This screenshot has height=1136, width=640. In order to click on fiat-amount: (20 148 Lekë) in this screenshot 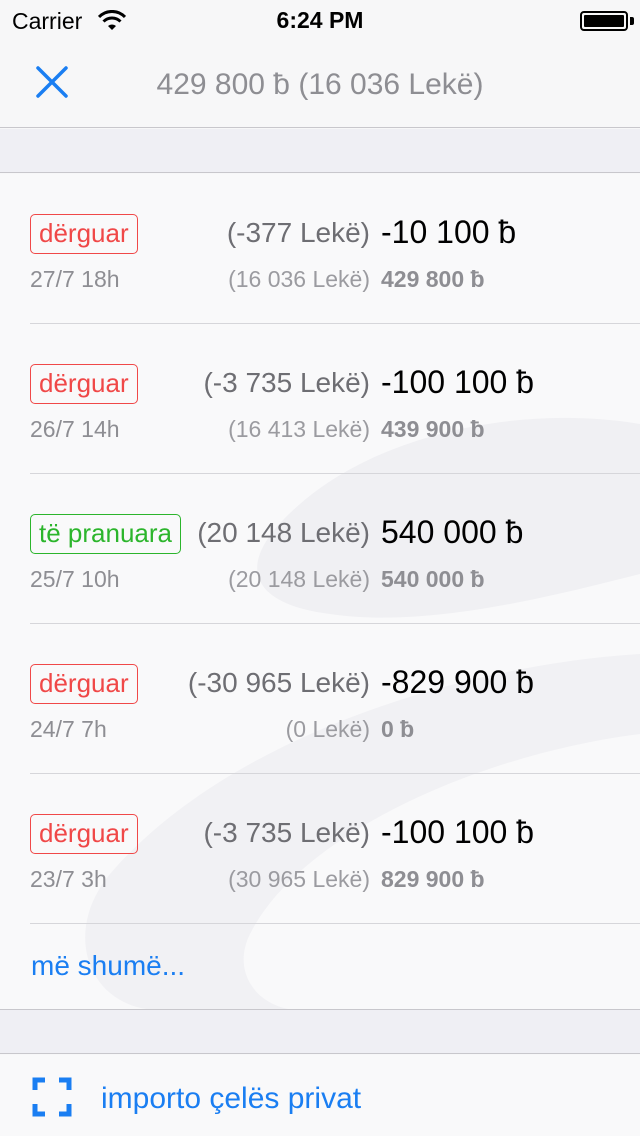, I will do `click(283, 532)`.